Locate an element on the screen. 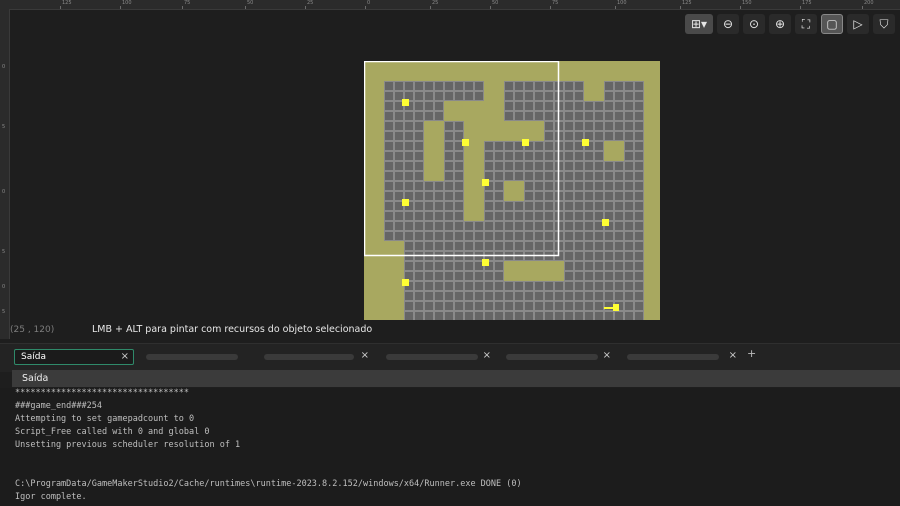 The width and height of the screenshot is (900, 506). zoom-reset-button: ⊙ is located at coordinates (754, 24).